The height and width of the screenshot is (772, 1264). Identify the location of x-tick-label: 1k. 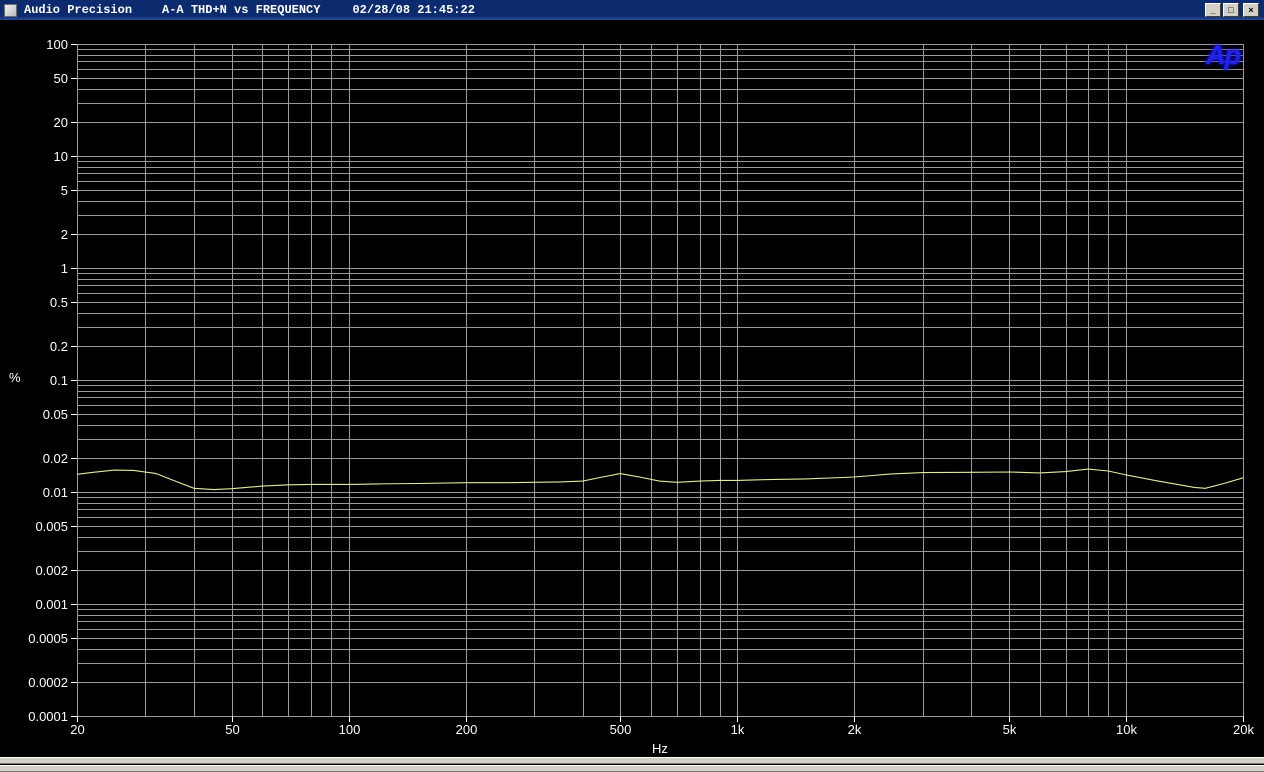
(738, 729).